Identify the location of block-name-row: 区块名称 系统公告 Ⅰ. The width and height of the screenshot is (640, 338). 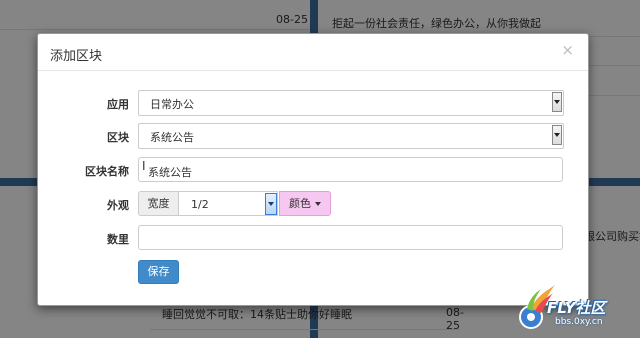
(313, 170).